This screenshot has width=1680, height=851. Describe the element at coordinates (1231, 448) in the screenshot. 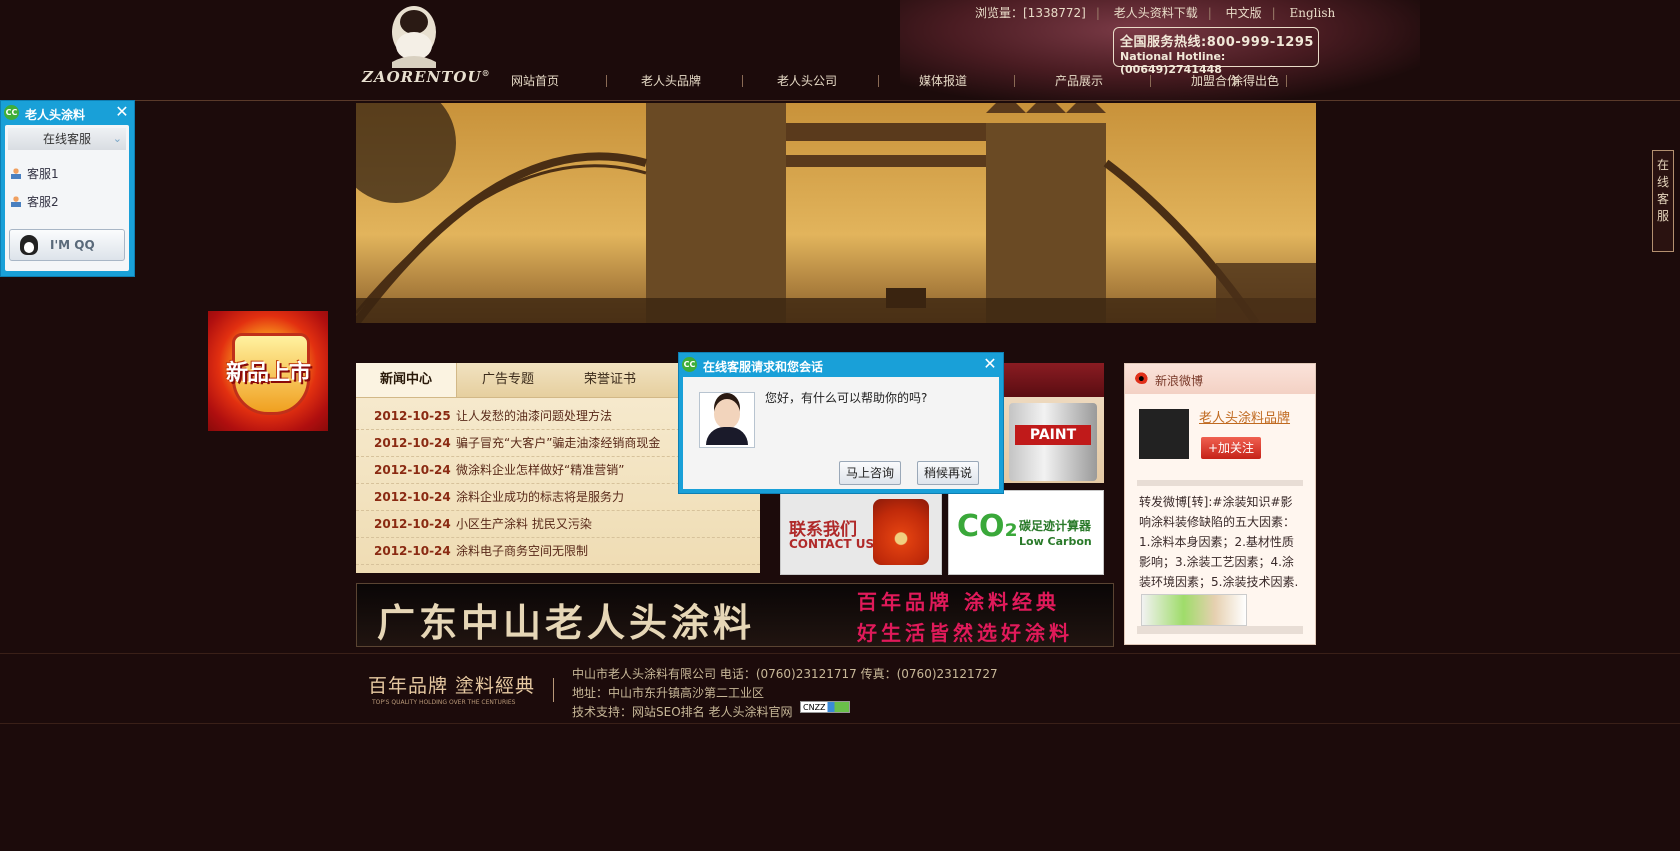

I see `follow-button: +加关注` at that location.